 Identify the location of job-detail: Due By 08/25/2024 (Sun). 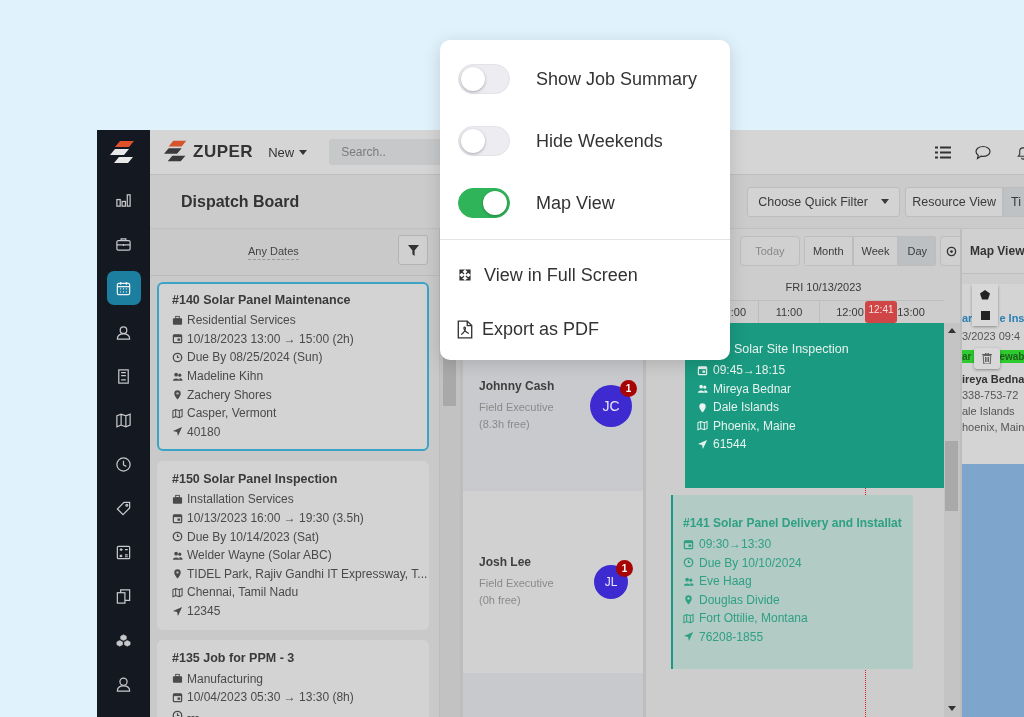
(255, 357).